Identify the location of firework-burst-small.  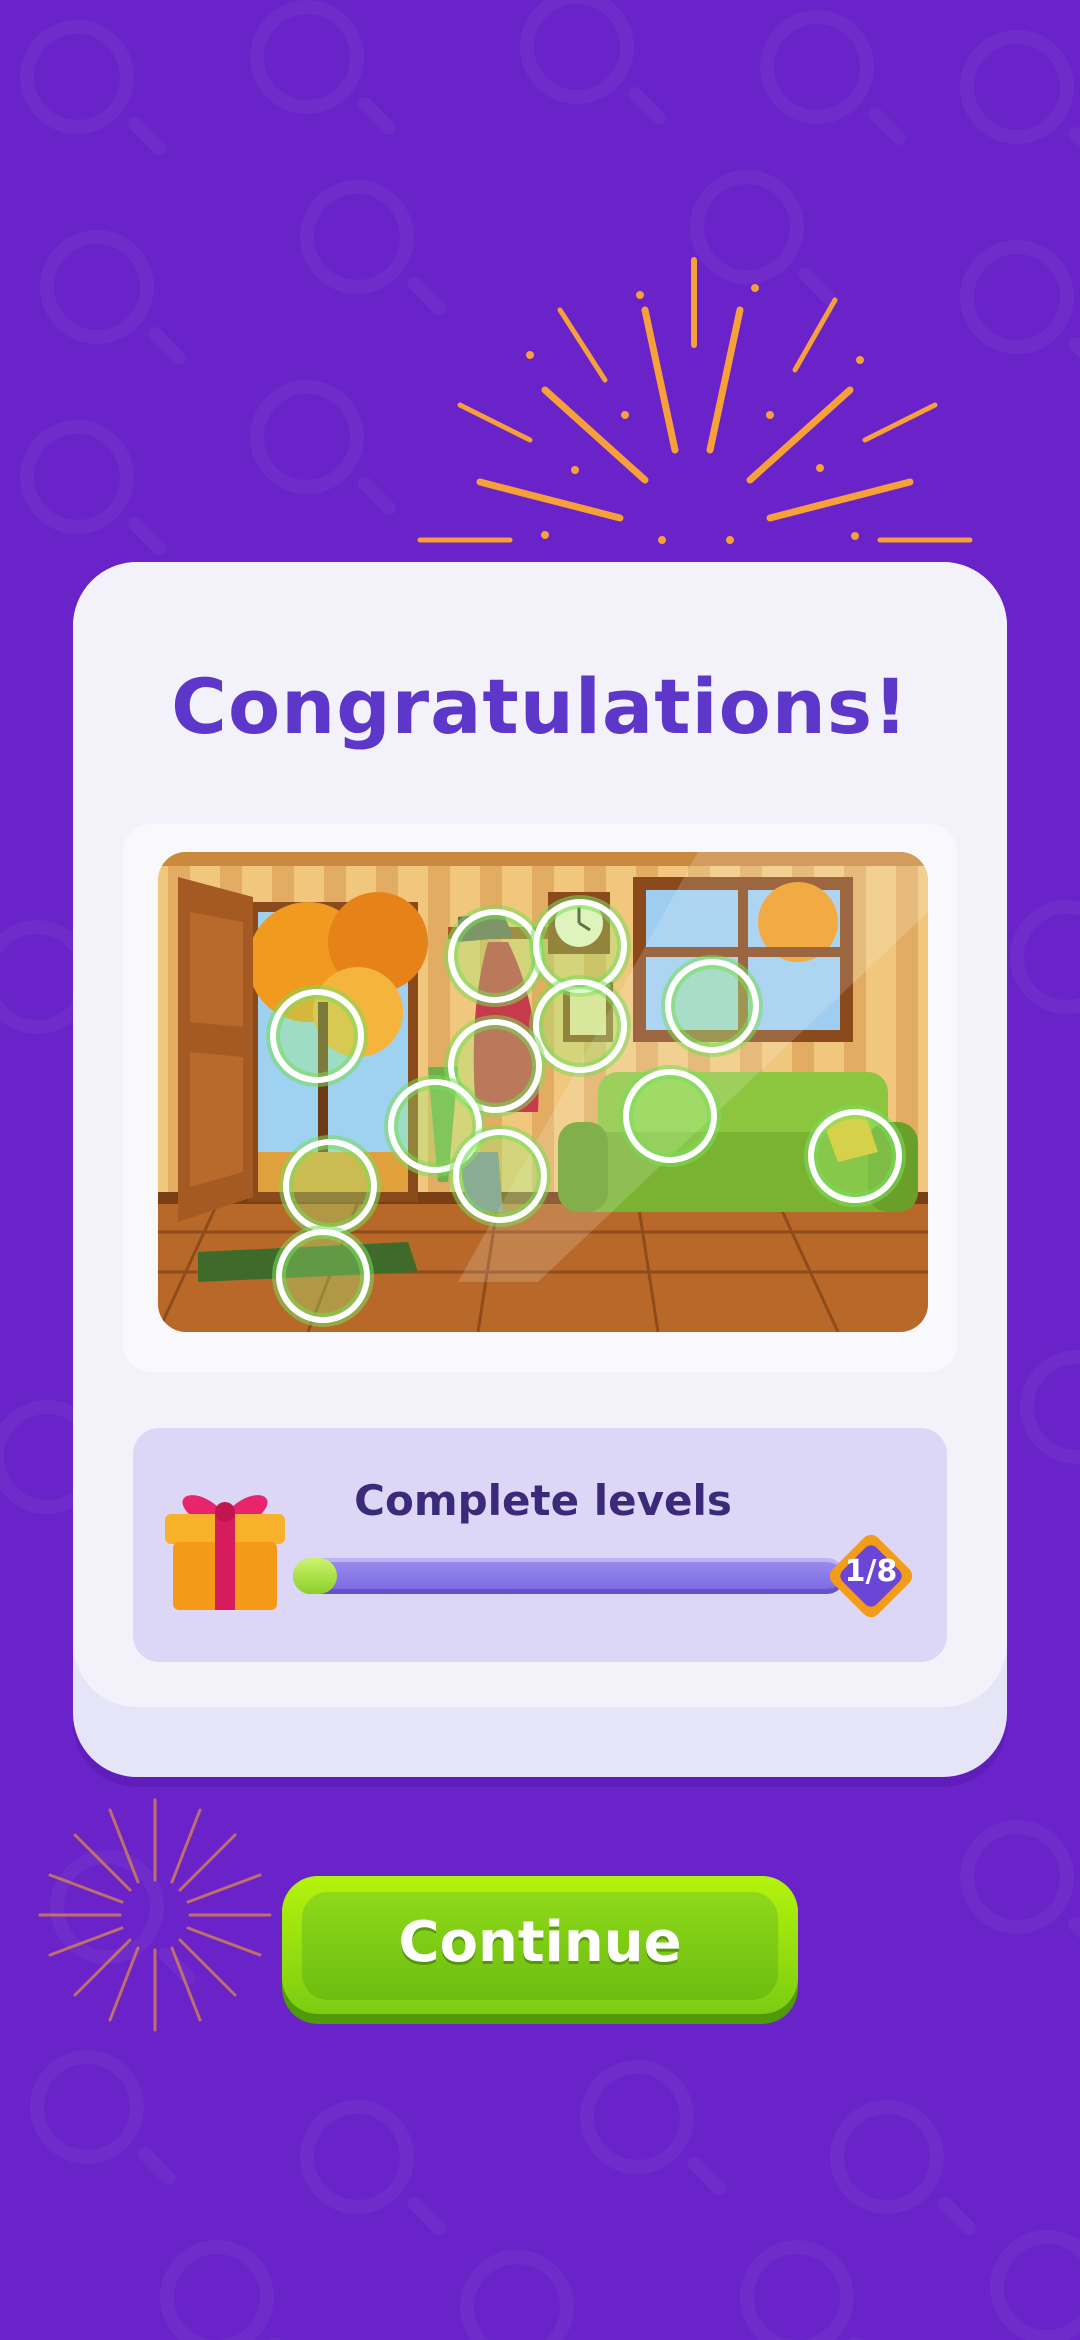
(155, 1915).